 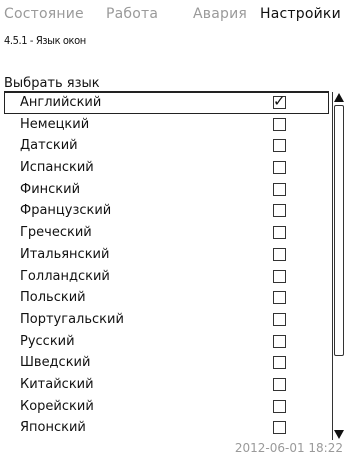 I want to click on language-checkbox: ✓, so click(x=279, y=101).